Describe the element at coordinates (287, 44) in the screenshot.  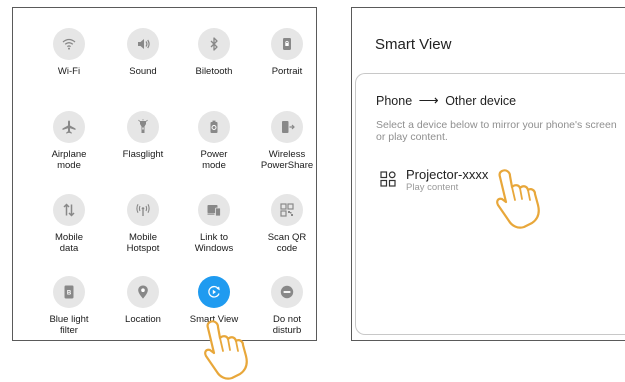
I see `portrait-lock-icon` at that location.